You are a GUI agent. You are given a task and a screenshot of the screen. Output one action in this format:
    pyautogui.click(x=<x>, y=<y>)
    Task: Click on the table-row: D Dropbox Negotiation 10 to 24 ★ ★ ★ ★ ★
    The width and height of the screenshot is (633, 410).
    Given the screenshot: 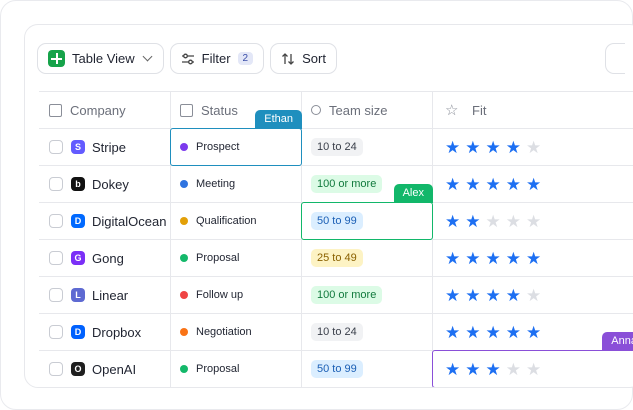 What is the action you would take?
    pyautogui.click(x=336, y=332)
    